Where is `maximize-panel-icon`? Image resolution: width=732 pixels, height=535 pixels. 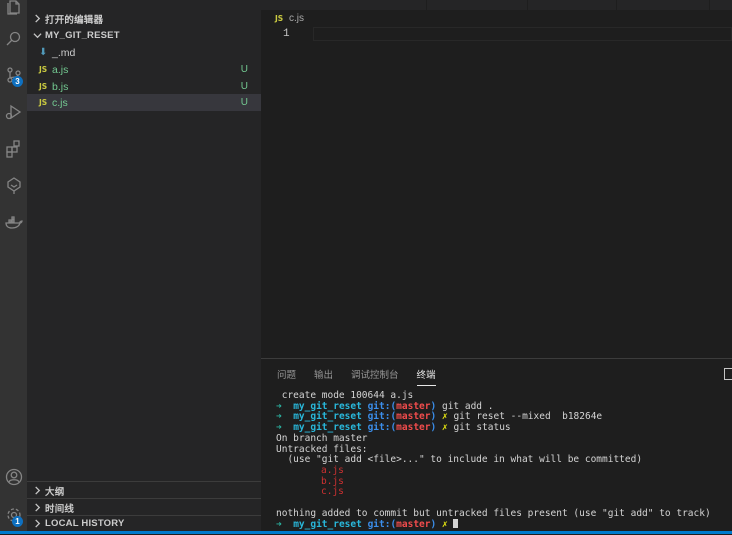 maximize-panel-icon is located at coordinates (728, 374).